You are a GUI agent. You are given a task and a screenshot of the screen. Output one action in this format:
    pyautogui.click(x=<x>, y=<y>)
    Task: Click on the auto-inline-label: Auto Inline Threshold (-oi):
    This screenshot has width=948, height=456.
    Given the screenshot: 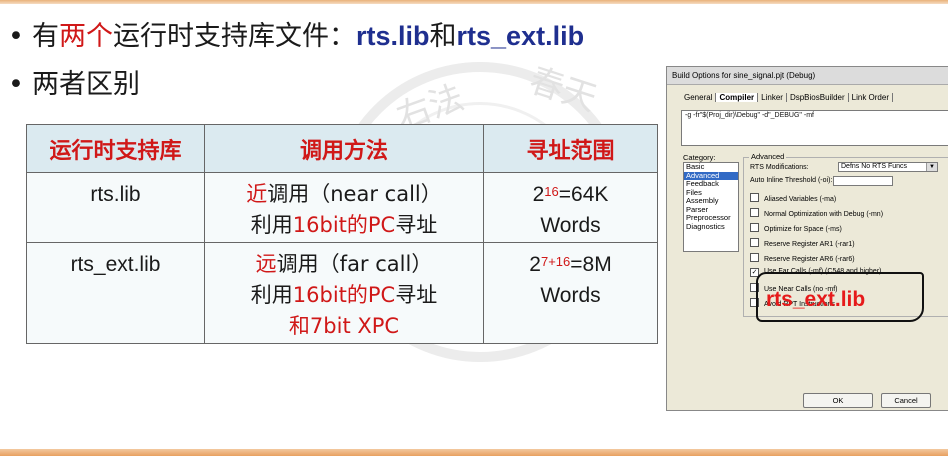 What is the action you would take?
    pyautogui.click(x=791, y=180)
    